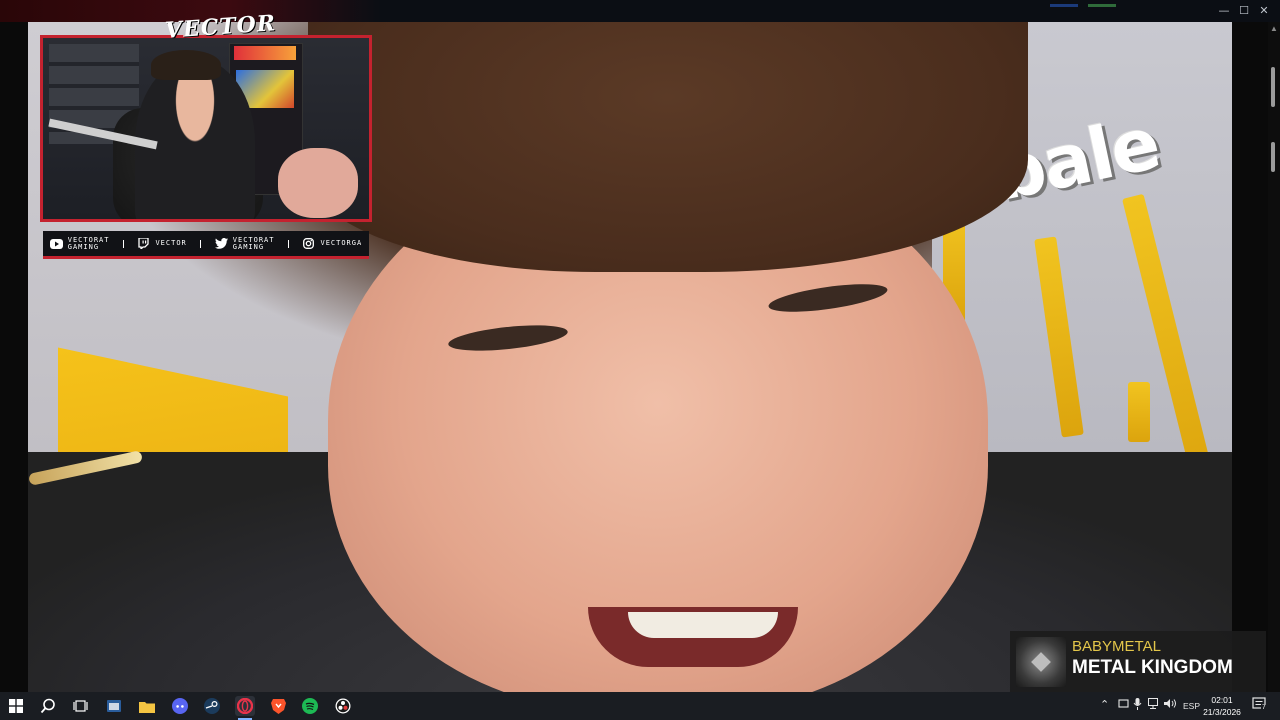 This screenshot has width=1280, height=720. I want to click on language-indicator: ESP, so click(1191, 706).